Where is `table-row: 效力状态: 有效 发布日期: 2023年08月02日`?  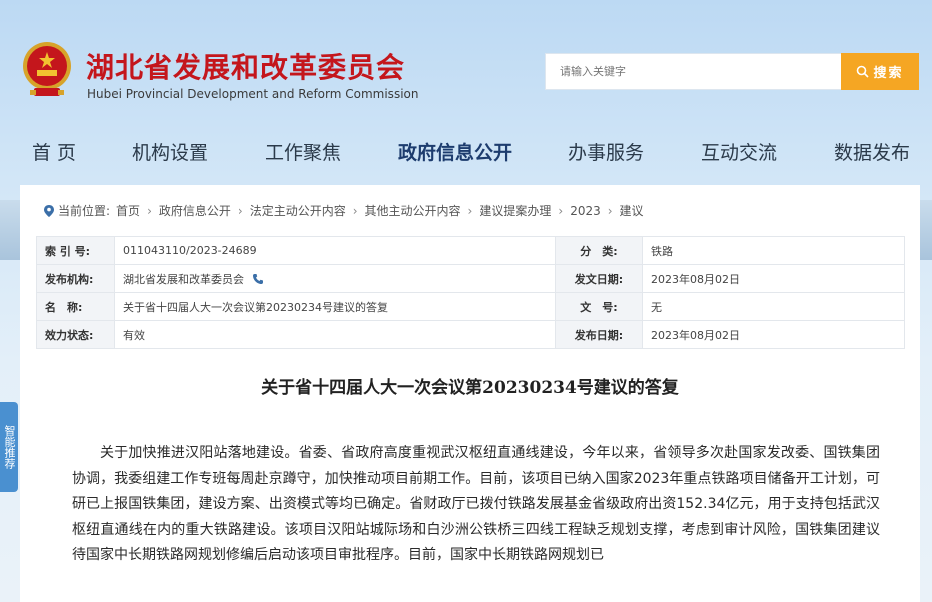
table-row: 效力状态: 有效 发布日期: 2023年08月02日 is located at coordinates (470, 334).